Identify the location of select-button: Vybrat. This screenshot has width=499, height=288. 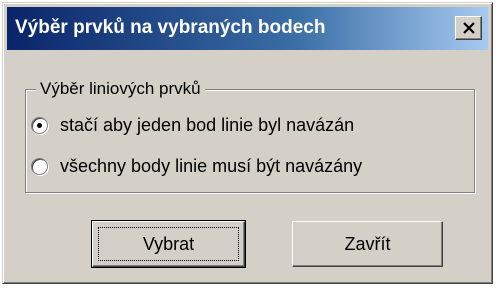
(168, 244).